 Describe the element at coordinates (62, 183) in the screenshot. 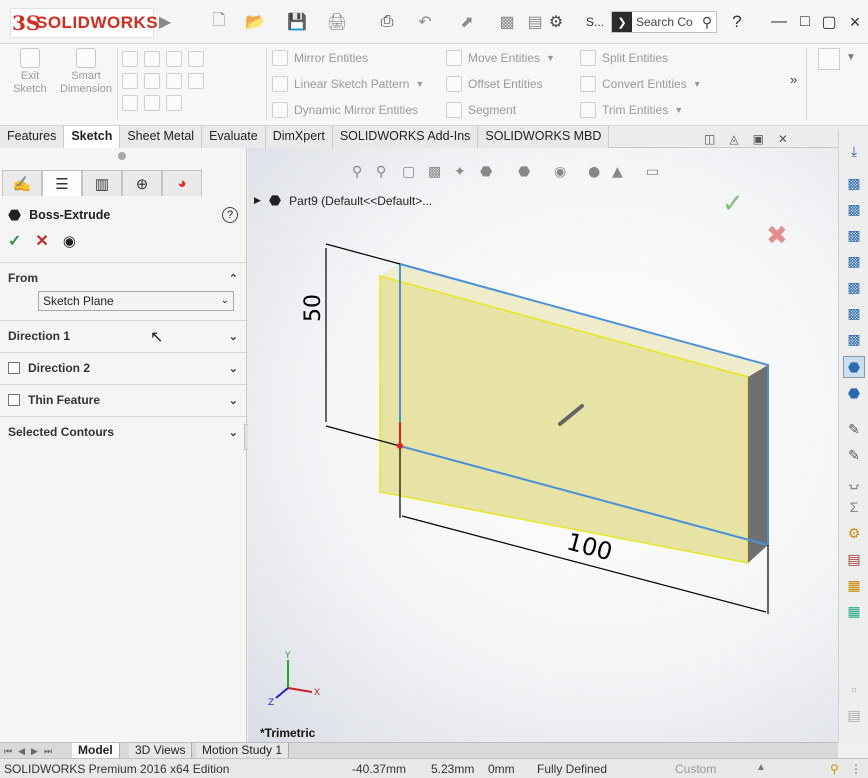

I see `property-manager-tab-icon: ☰` at that location.